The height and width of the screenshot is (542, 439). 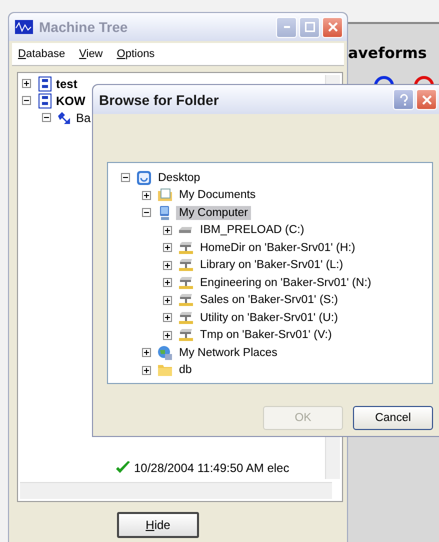 What do you see at coordinates (165, 370) in the screenshot?
I see `folder-icon` at bounding box center [165, 370].